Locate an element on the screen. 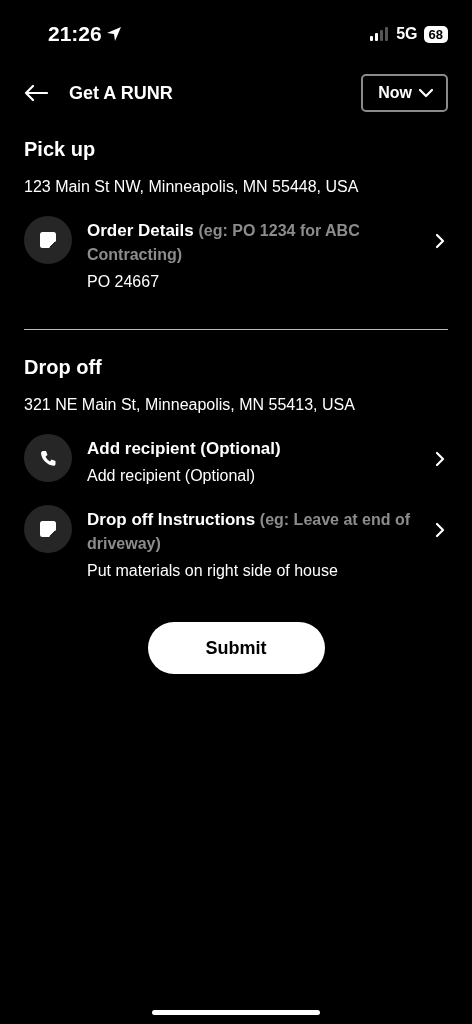 This screenshot has width=472, height=1024. phone-icon is located at coordinates (48, 458).